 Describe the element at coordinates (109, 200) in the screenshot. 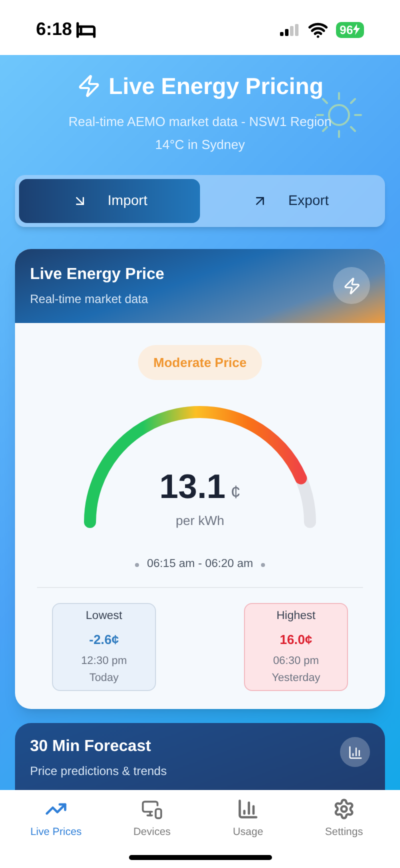

I see `direction-tab: Import` at that location.